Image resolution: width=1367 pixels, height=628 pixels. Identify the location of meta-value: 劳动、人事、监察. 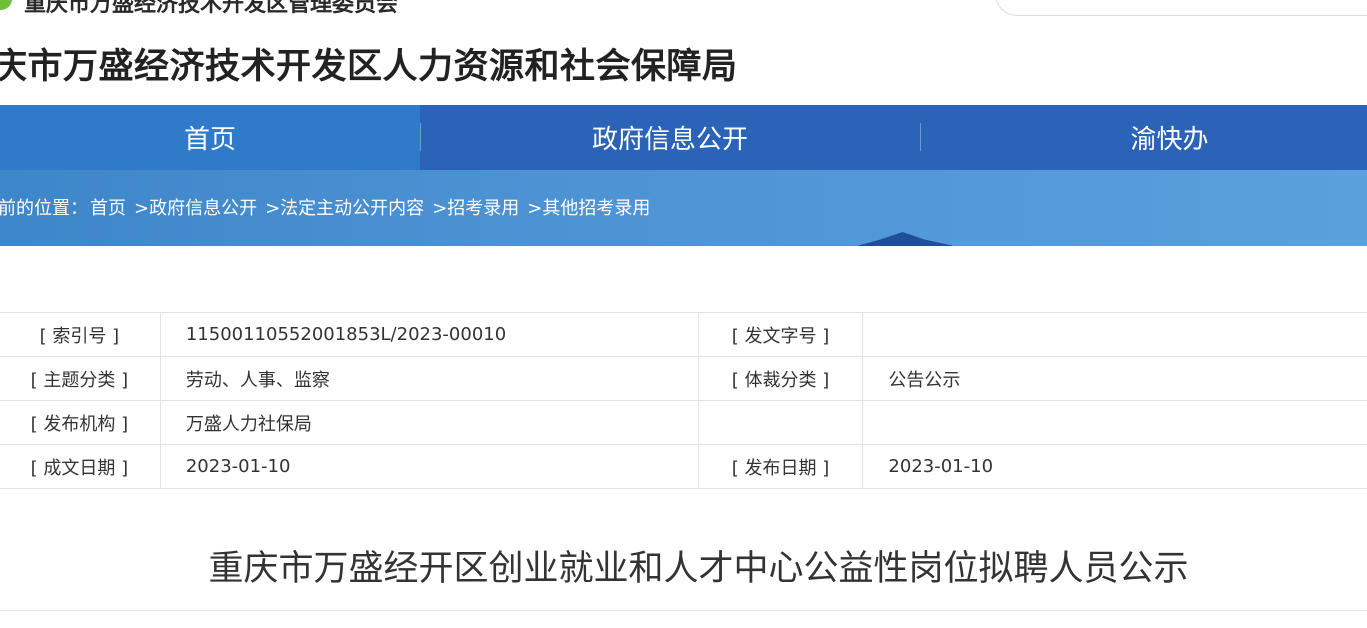
(429, 378).